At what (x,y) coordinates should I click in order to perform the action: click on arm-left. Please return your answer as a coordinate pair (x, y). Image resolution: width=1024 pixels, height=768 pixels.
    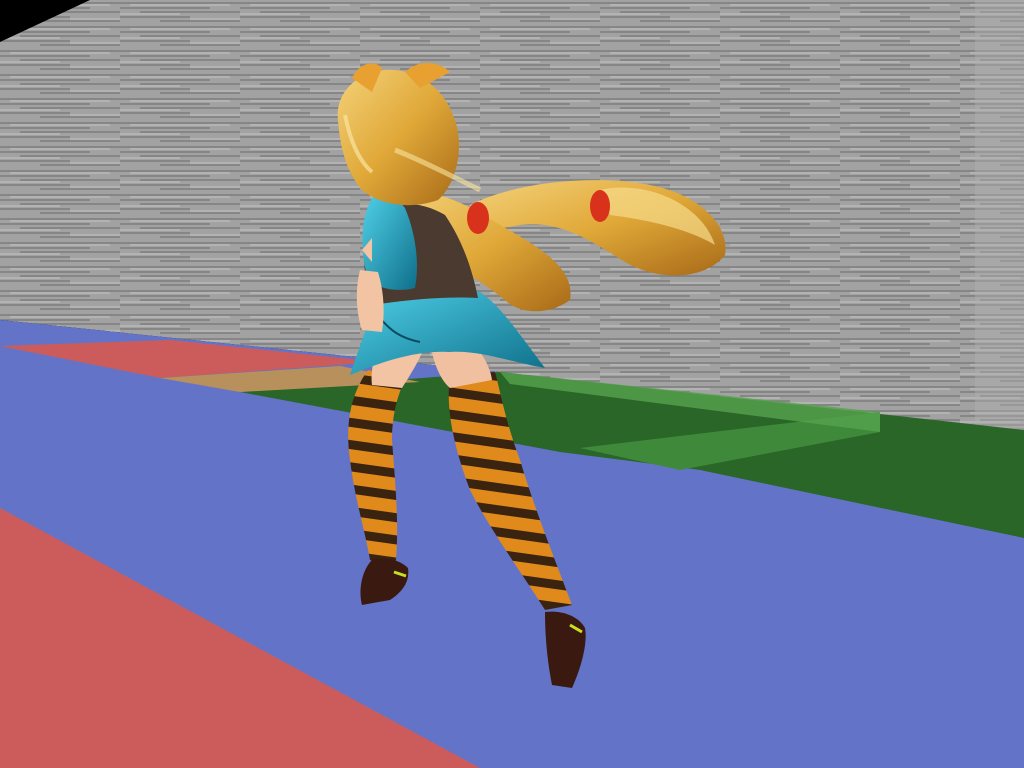
    Looking at the image, I should click on (370, 301).